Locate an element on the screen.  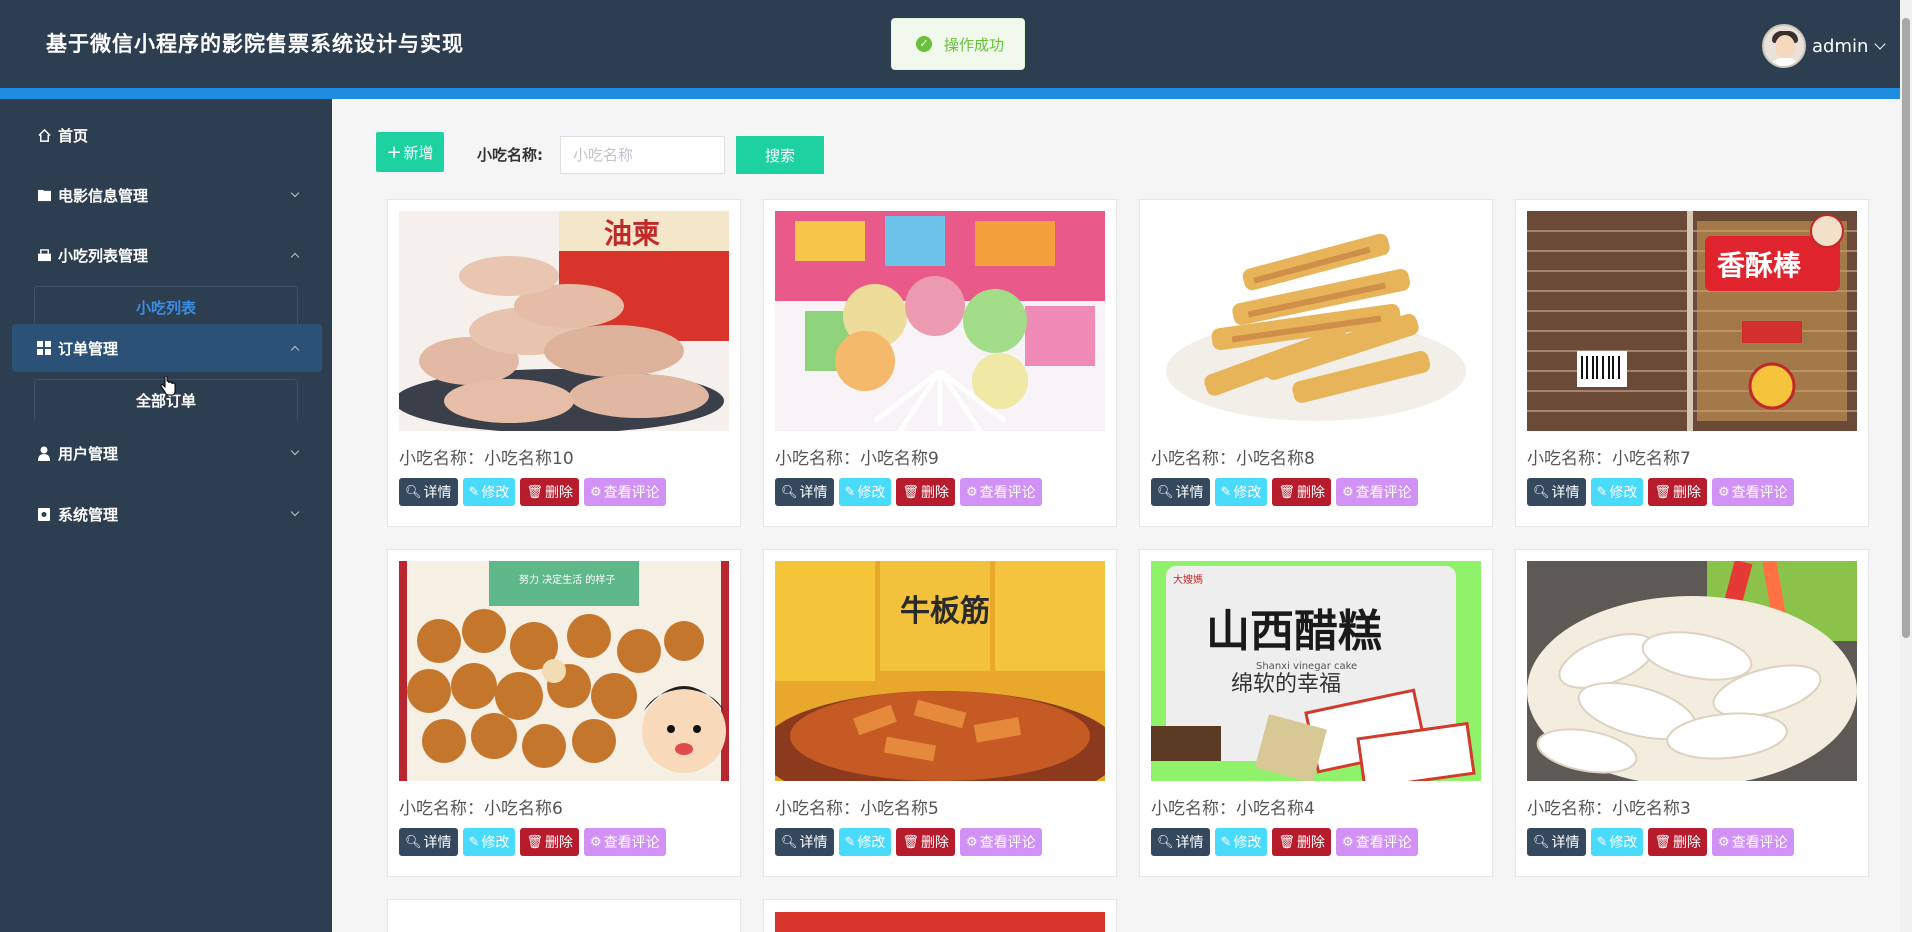
sidebar-item-system: 系统管理 is located at coordinates (167, 514).